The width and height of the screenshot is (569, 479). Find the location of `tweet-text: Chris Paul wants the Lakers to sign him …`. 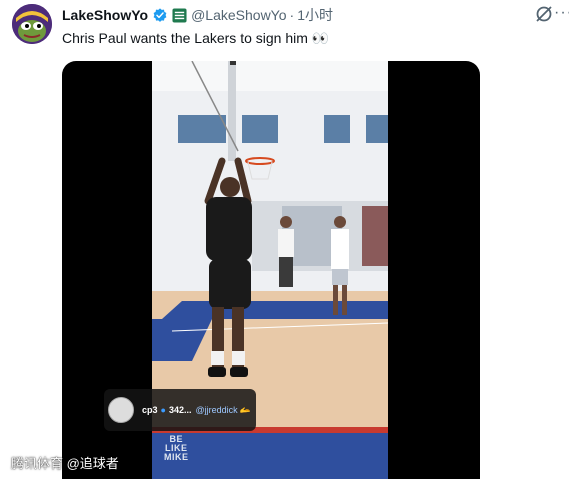

tweet-text: Chris Paul wants the Lakers to sign him … is located at coordinates (196, 38).